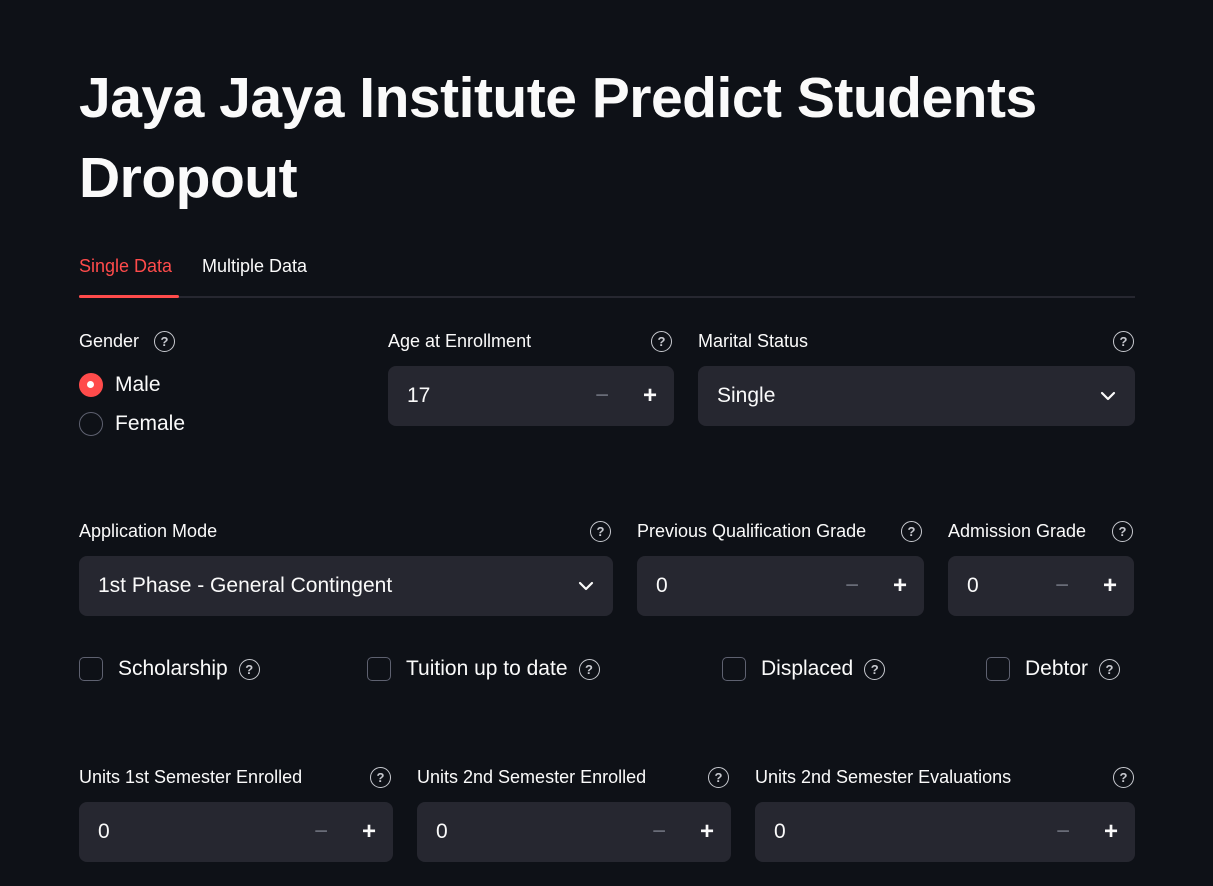 The image size is (1213, 886). Describe the element at coordinates (191, 777) in the screenshot. I see `units-1st-enrolled-label: Units 1st Semester Enrolled` at that location.